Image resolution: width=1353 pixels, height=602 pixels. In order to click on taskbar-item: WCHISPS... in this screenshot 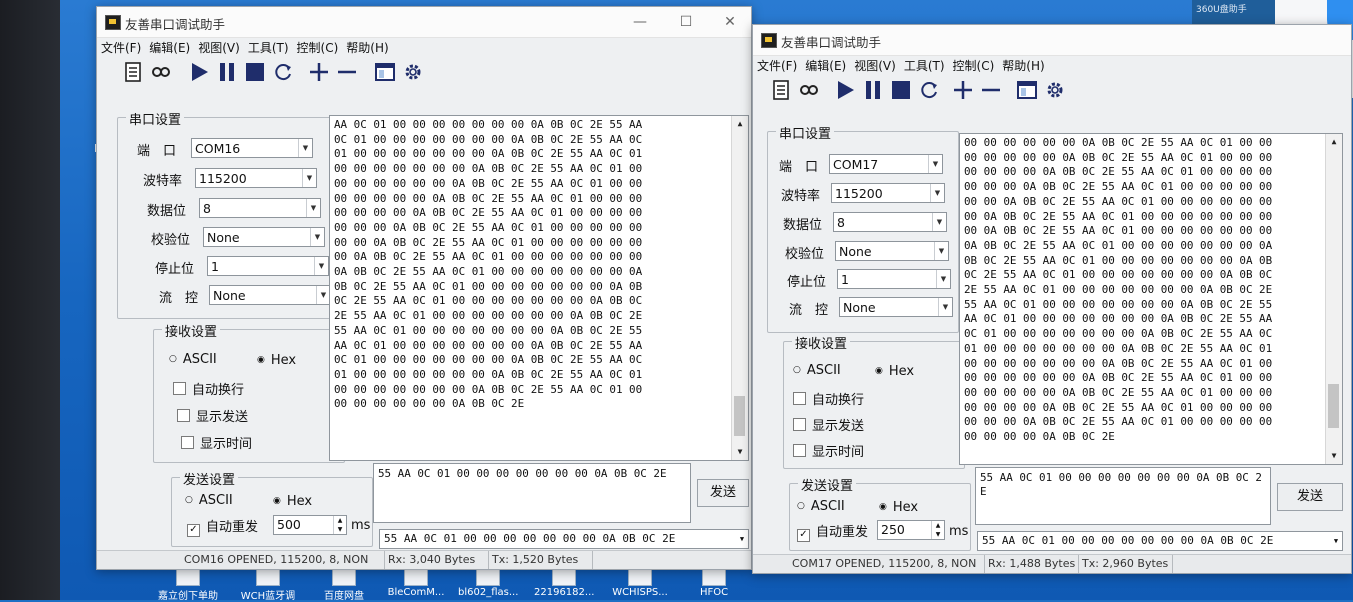, I will do `click(640, 584)`.